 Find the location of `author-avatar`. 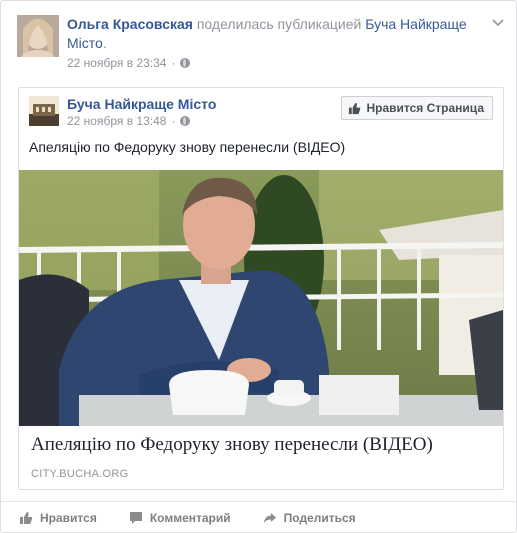

author-avatar is located at coordinates (38, 36).